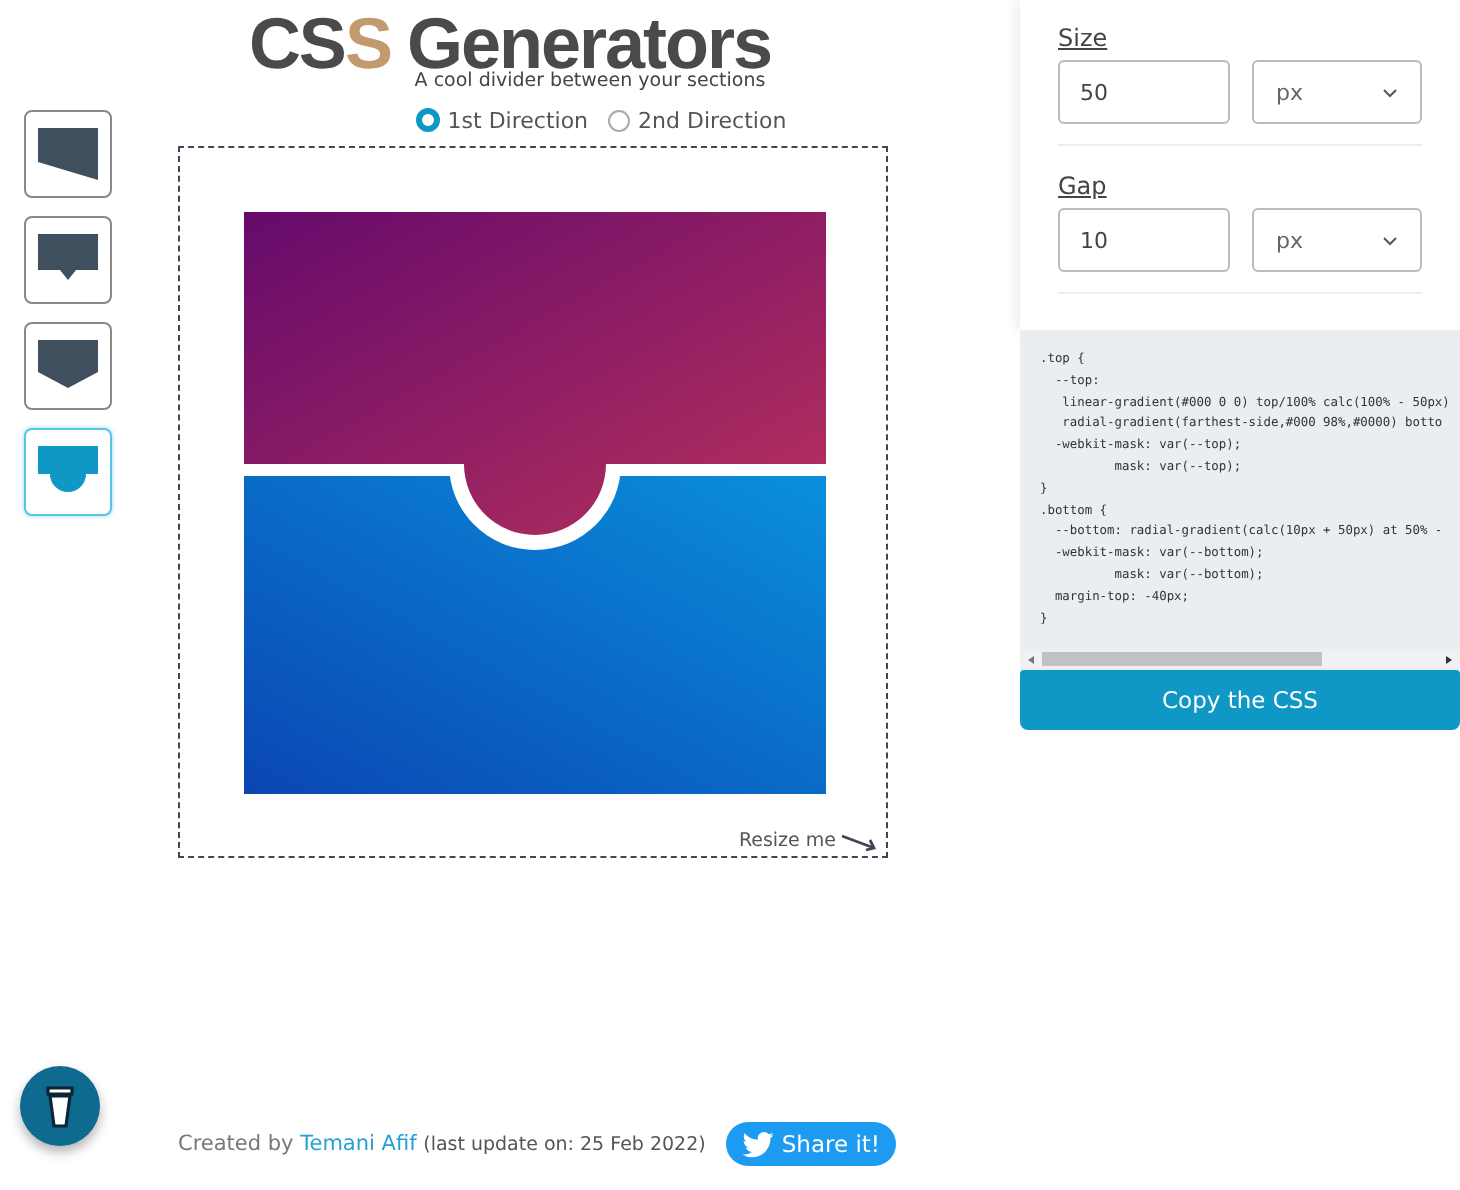 The image size is (1460, 1190). Describe the element at coordinates (697, 120) in the screenshot. I see `direction-radio: 2nd Direction` at that location.